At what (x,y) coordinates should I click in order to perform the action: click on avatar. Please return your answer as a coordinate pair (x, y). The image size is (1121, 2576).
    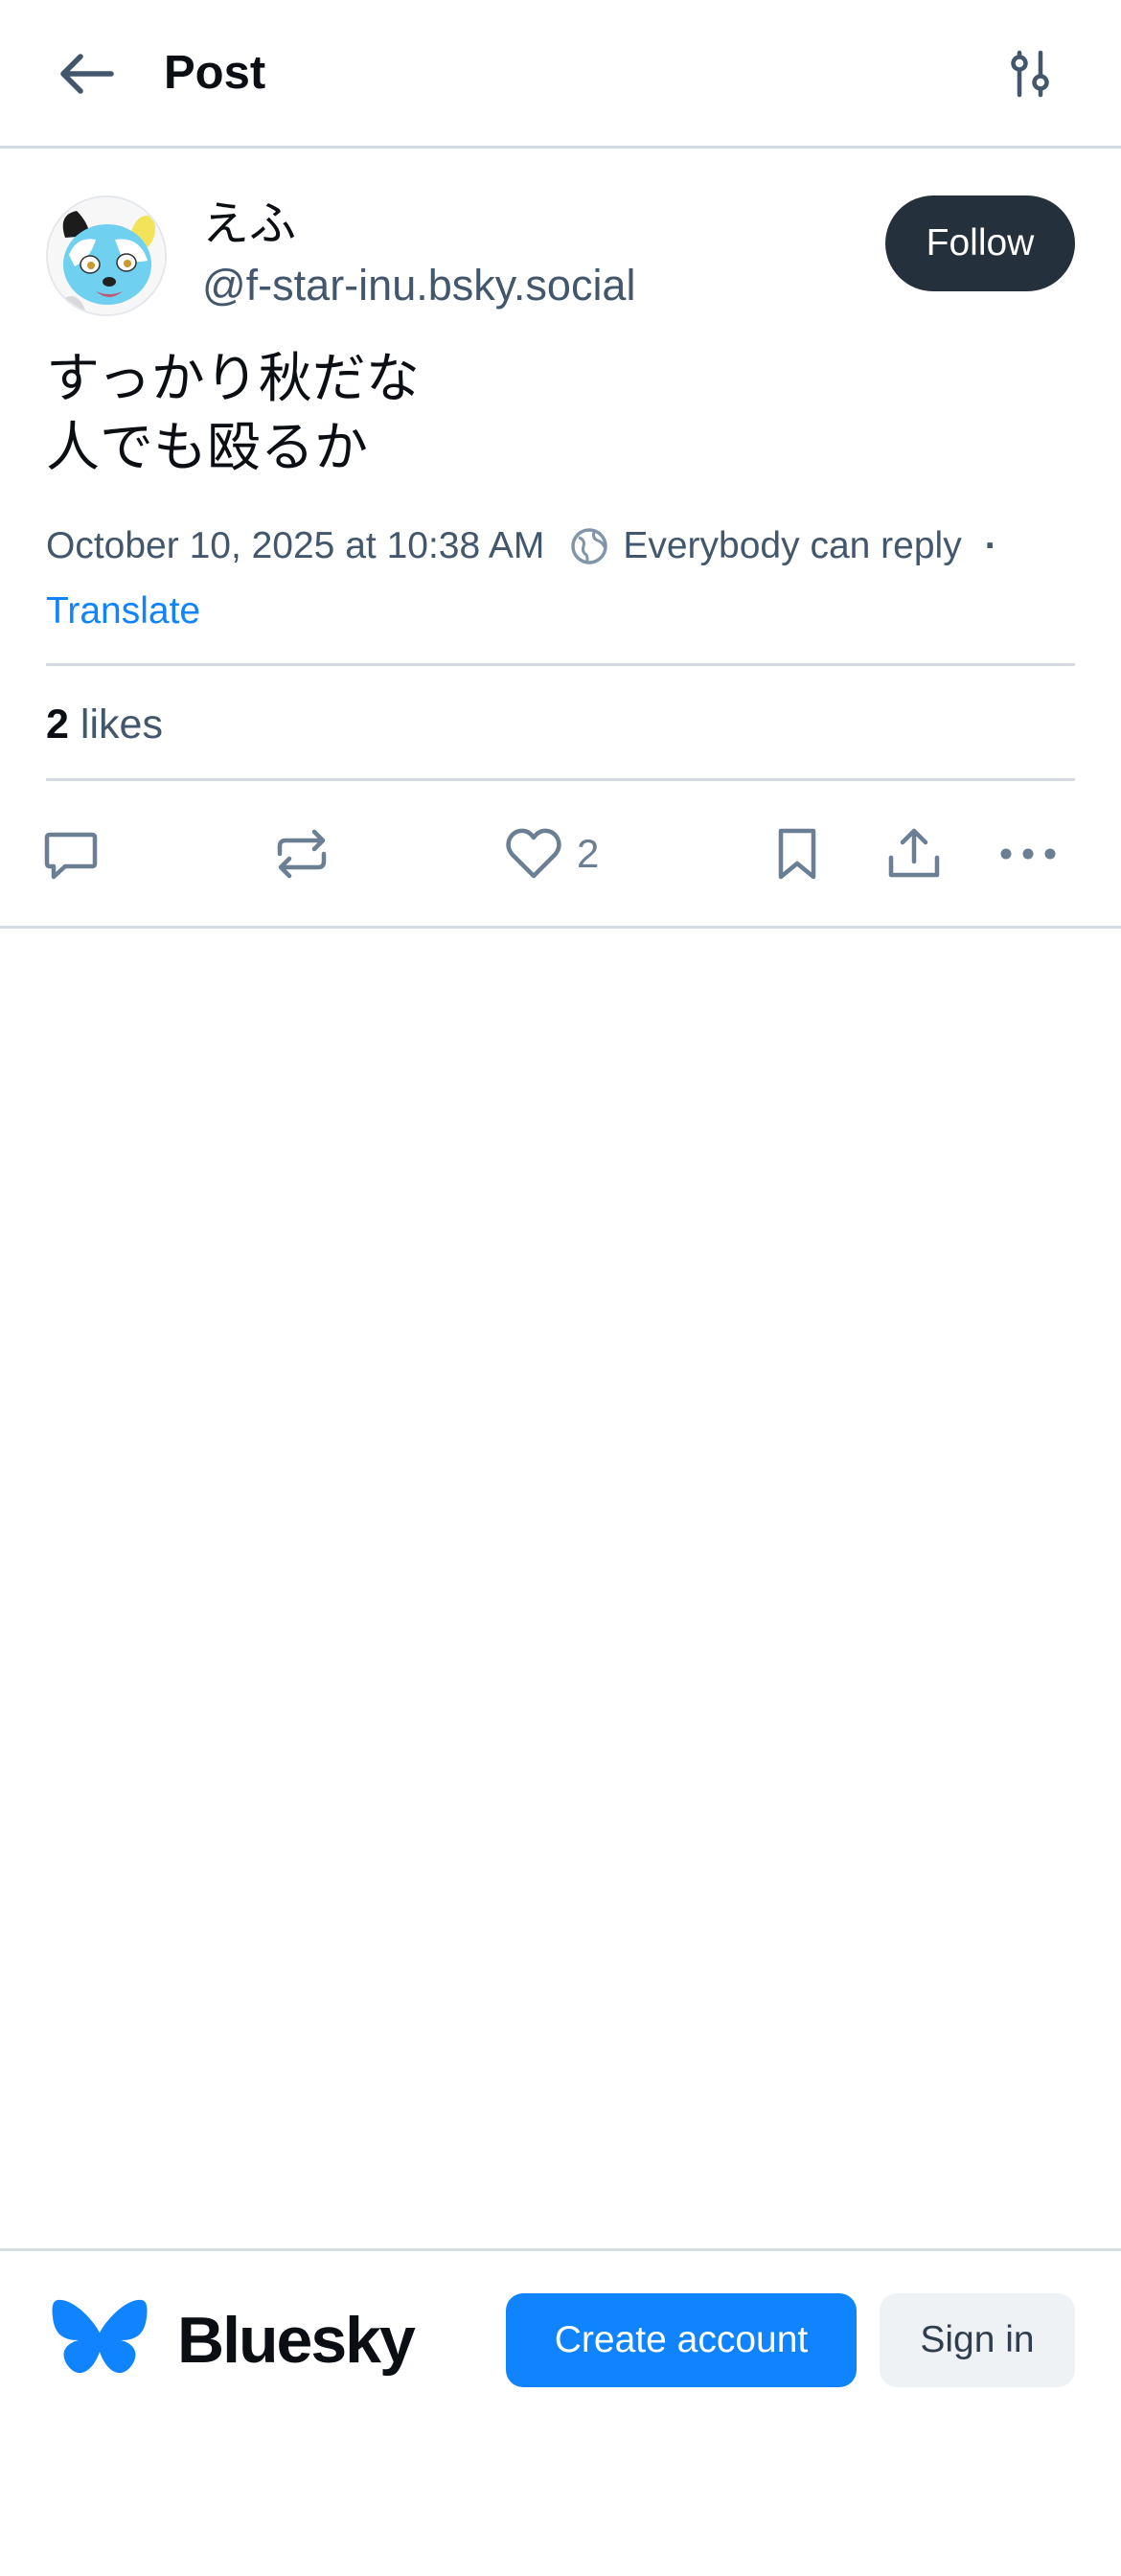
    Looking at the image, I should click on (106, 256).